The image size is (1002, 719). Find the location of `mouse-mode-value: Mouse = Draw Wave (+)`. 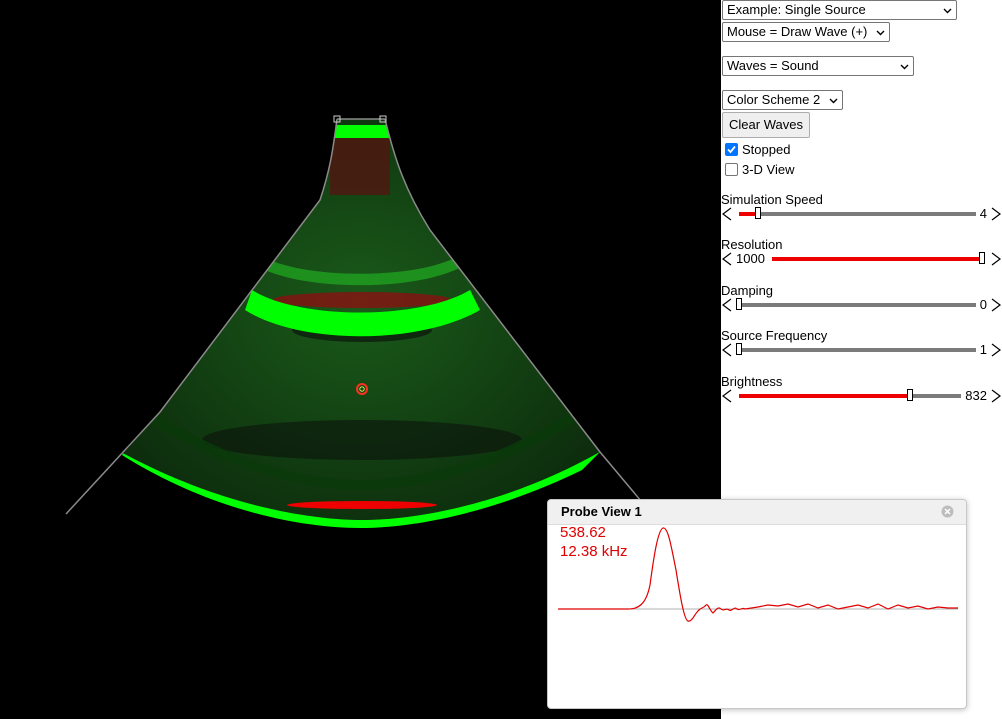

mouse-mode-value: Mouse = Draw Wave (+) is located at coordinates (797, 31).